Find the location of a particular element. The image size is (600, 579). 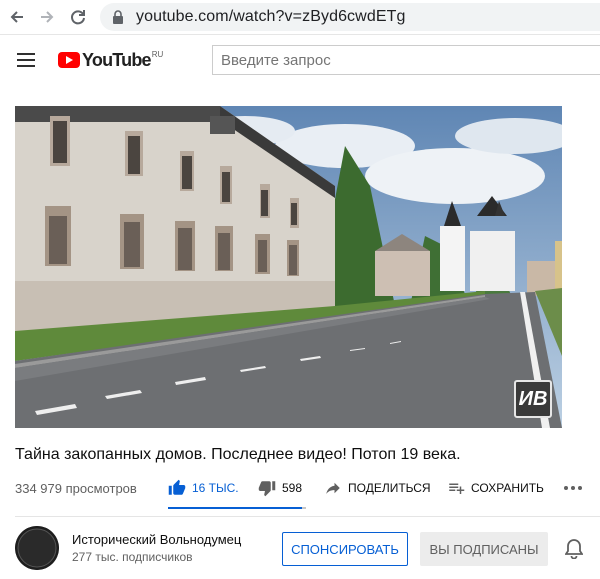

like-ratio-fill is located at coordinates (235, 508).